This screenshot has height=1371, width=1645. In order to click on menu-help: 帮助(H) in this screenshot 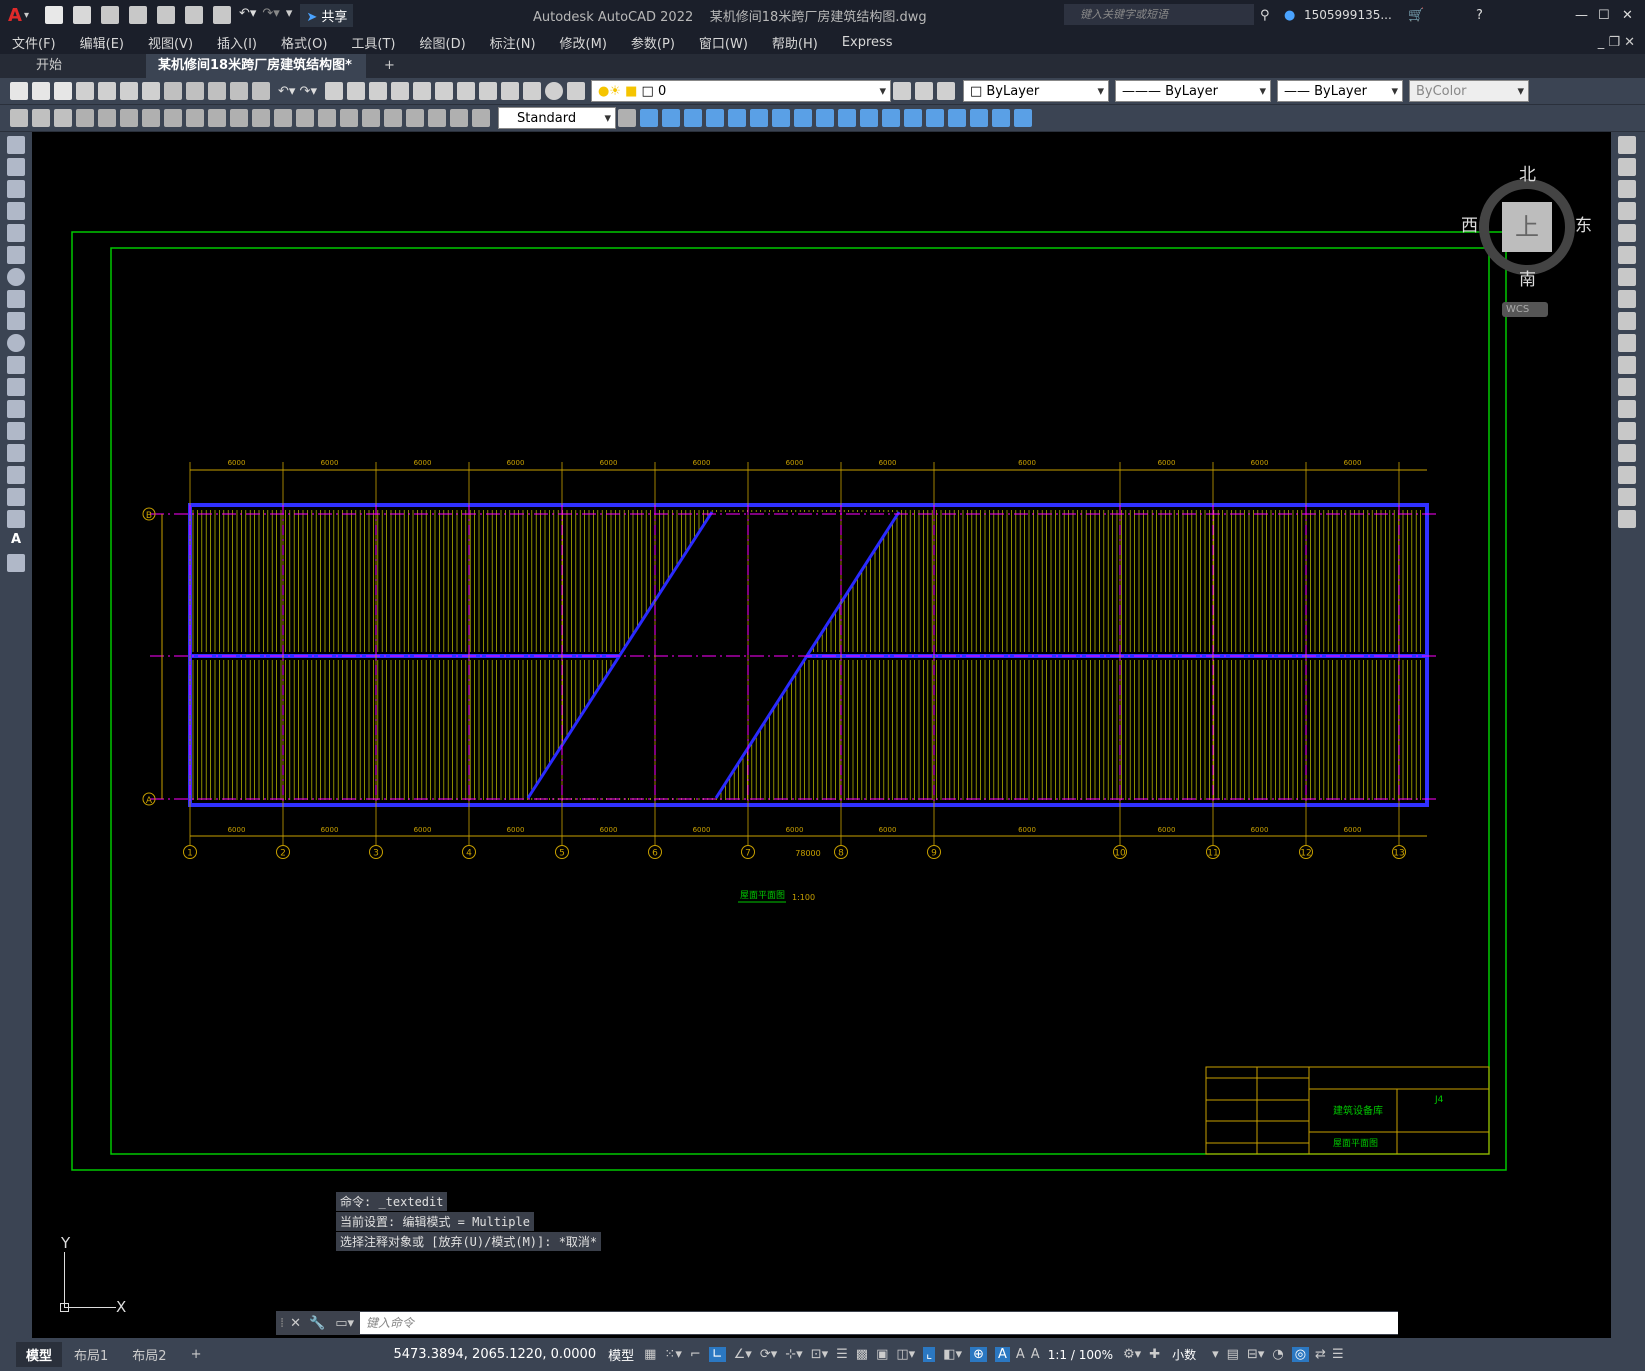, I will do `click(795, 42)`.